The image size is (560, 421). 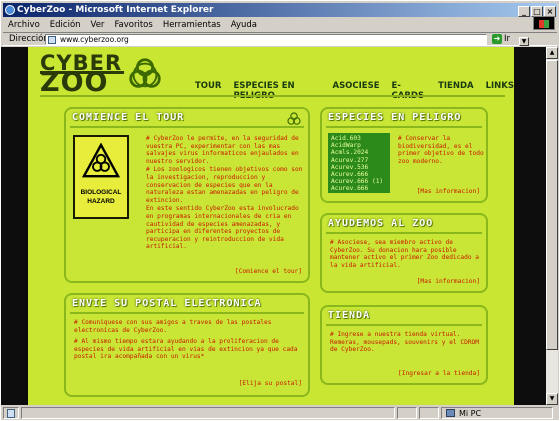 What do you see at coordinates (101, 192) in the screenshot?
I see `badge-biological: BIOLOGICAL` at bounding box center [101, 192].